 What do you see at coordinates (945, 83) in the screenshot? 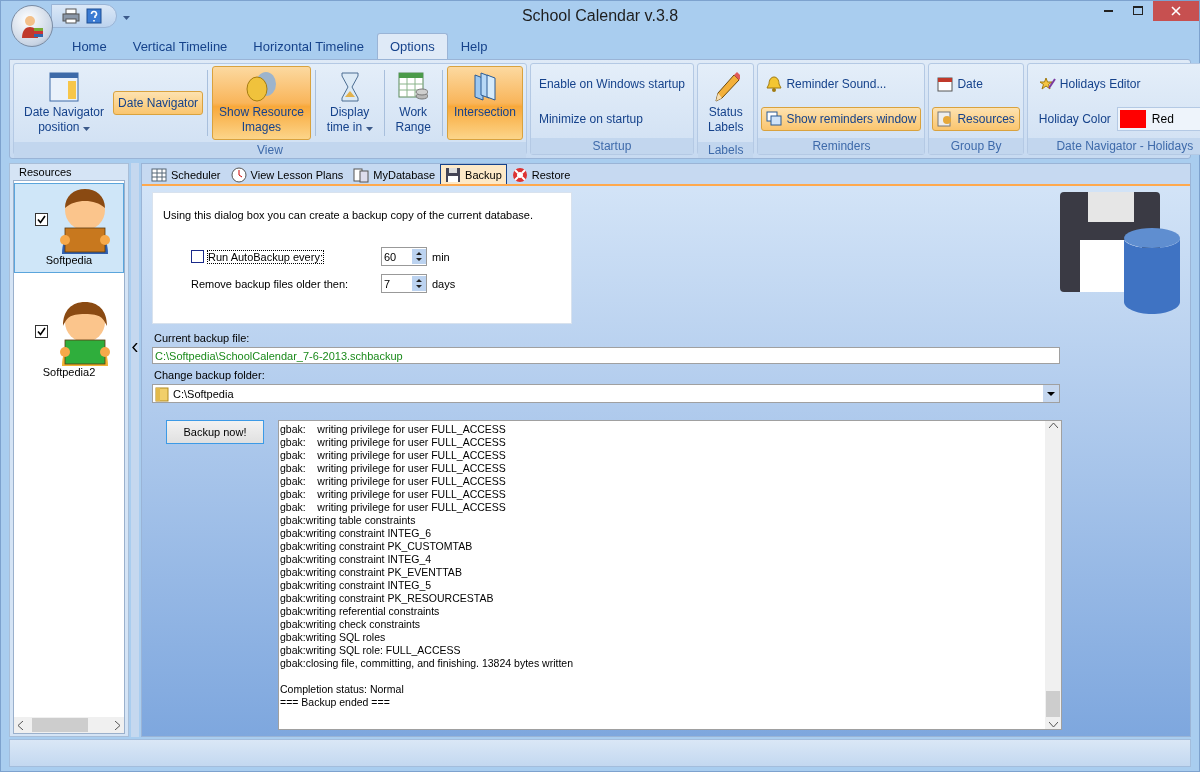
I see `calendar-icon` at bounding box center [945, 83].